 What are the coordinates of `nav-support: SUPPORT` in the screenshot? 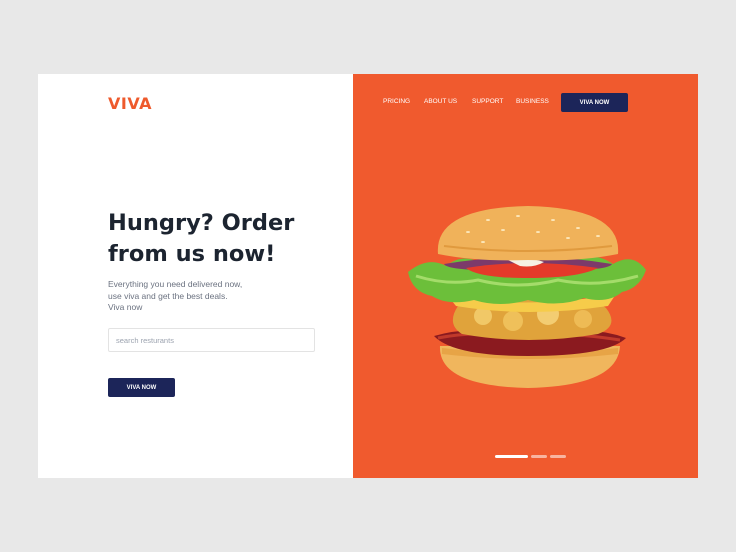 It's located at (487, 101).